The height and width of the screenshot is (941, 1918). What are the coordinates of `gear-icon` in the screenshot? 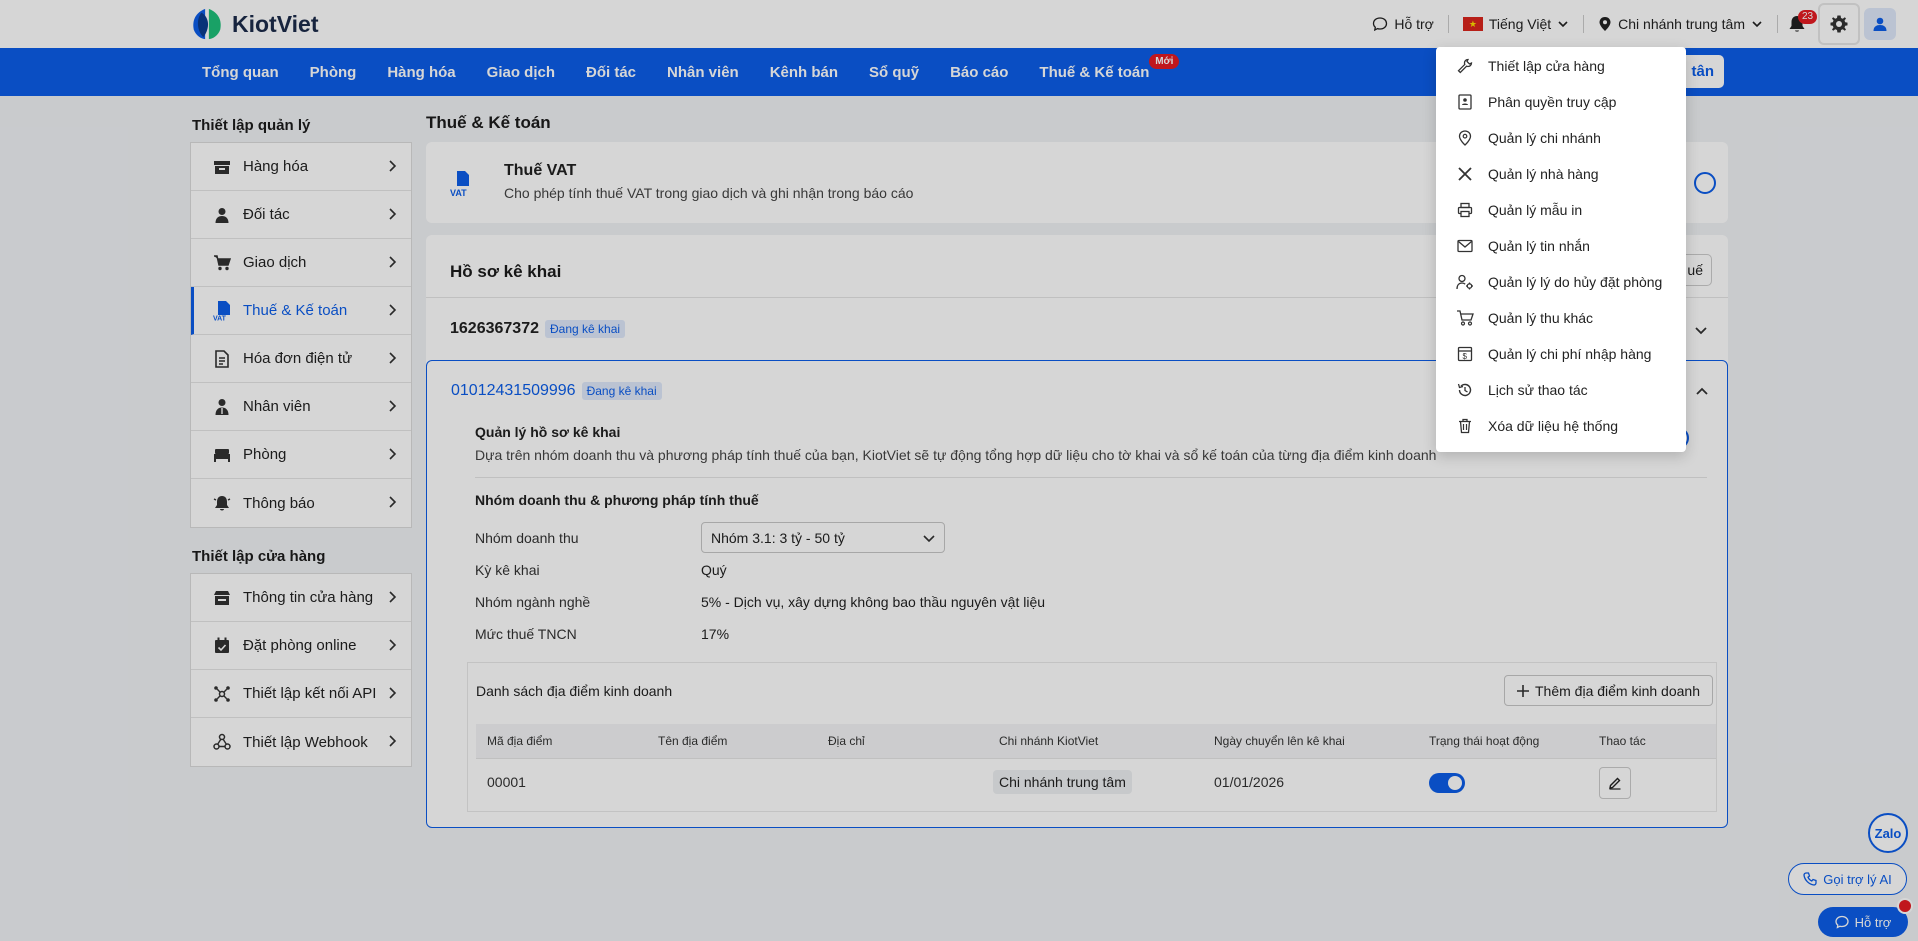 It's located at (1839, 24).